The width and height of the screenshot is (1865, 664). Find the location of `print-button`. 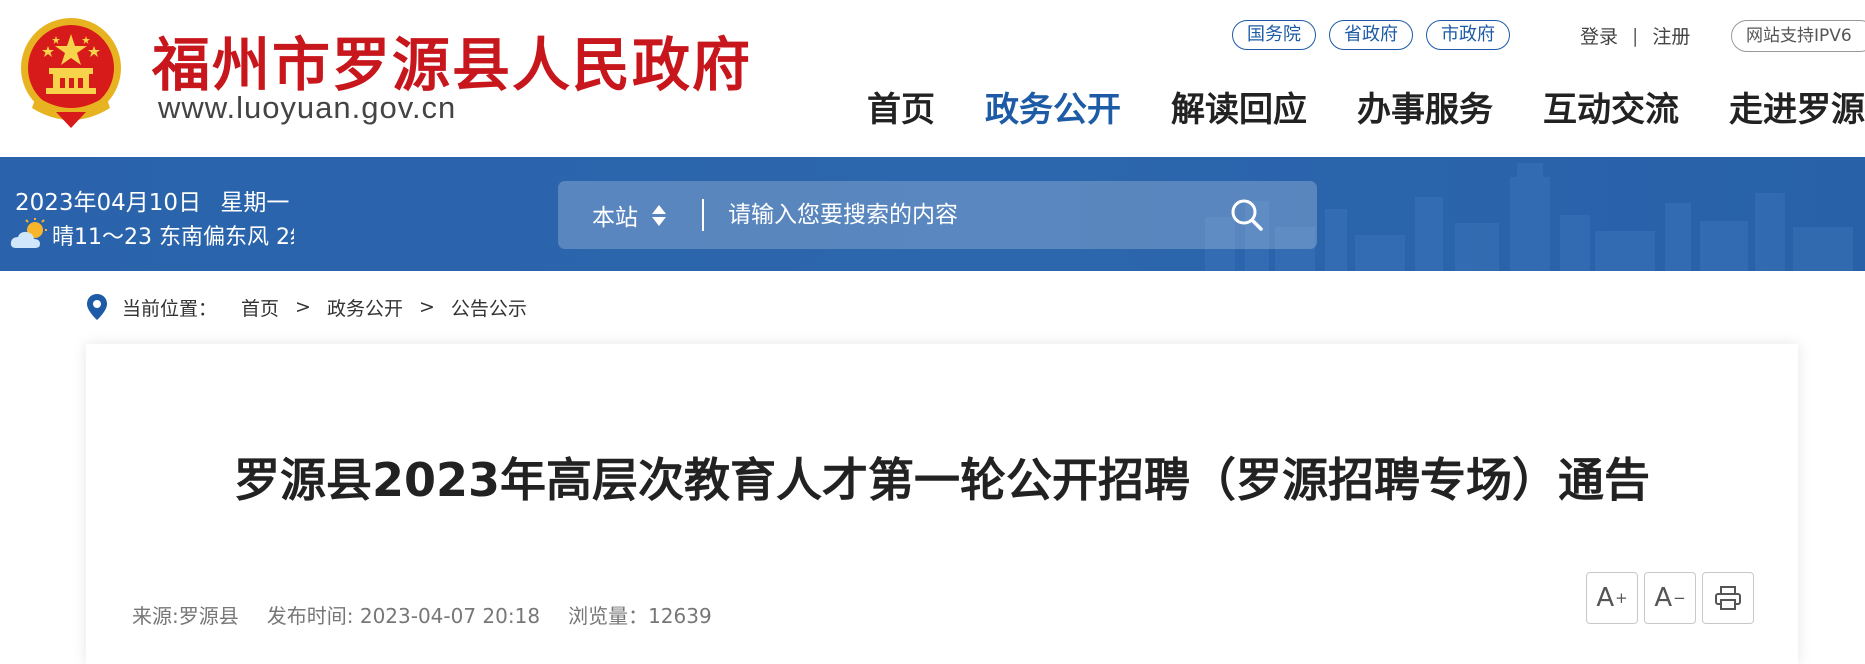

print-button is located at coordinates (1728, 598).